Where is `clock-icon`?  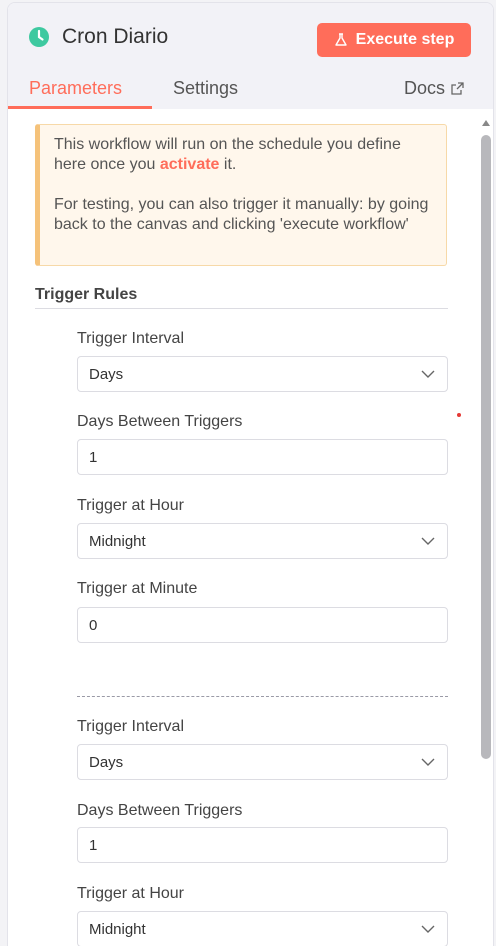 clock-icon is located at coordinates (39, 37).